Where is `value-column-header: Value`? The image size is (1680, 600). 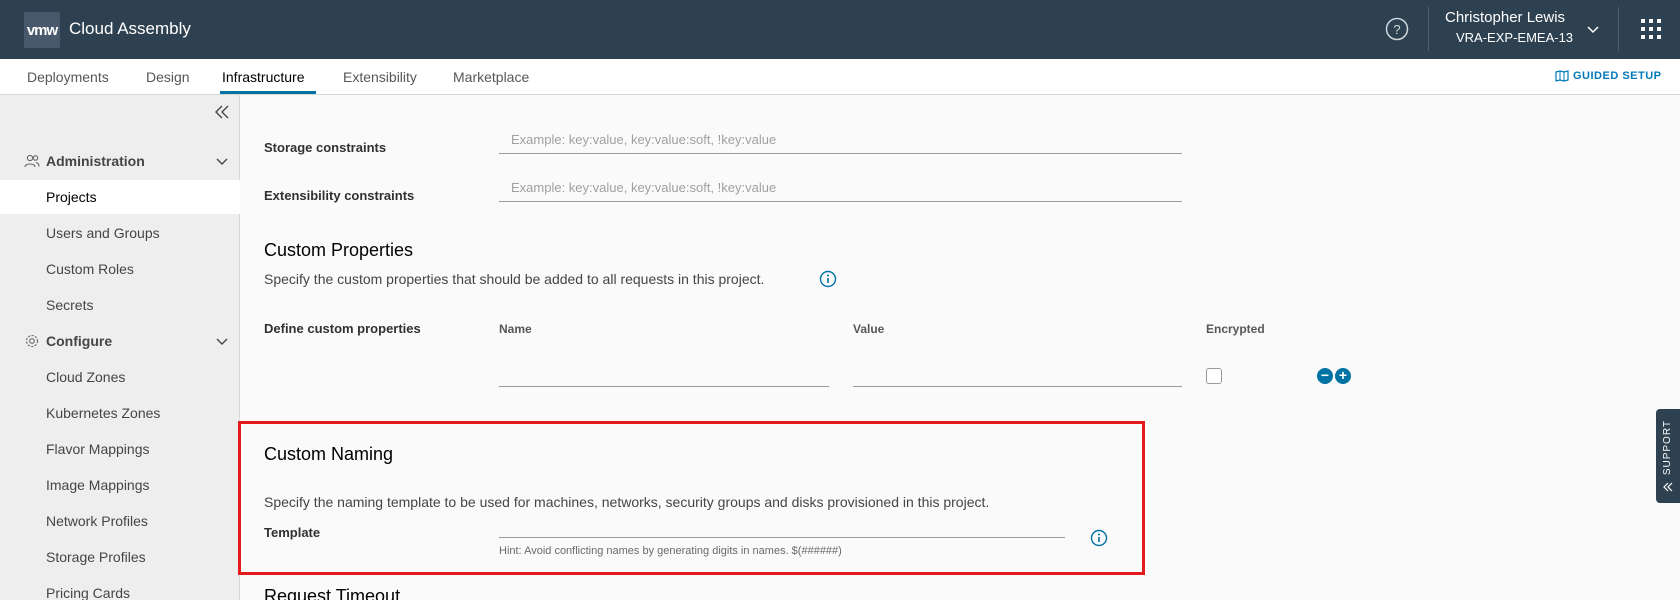 value-column-header: Value is located at coordinates (869, 329).